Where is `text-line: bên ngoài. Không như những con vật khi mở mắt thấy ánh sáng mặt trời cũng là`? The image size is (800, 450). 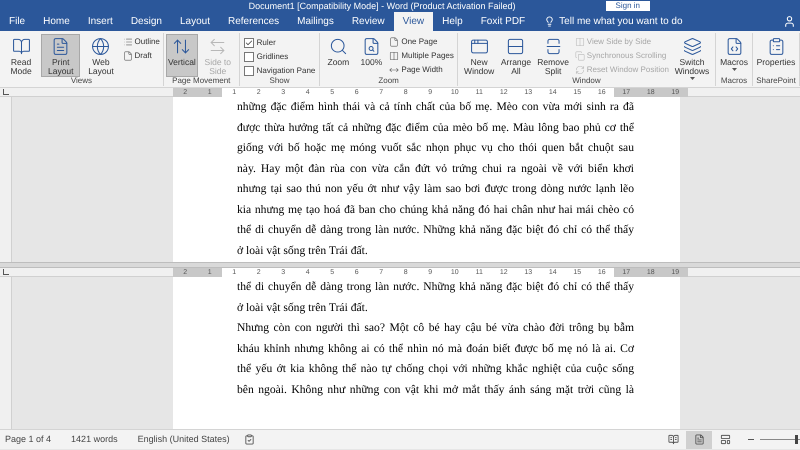 text-line: bên ngoài. Không như những con vật khi mở mắt thấy ánh sáng mặt trời cũng là is located at coordinates (435, 390).